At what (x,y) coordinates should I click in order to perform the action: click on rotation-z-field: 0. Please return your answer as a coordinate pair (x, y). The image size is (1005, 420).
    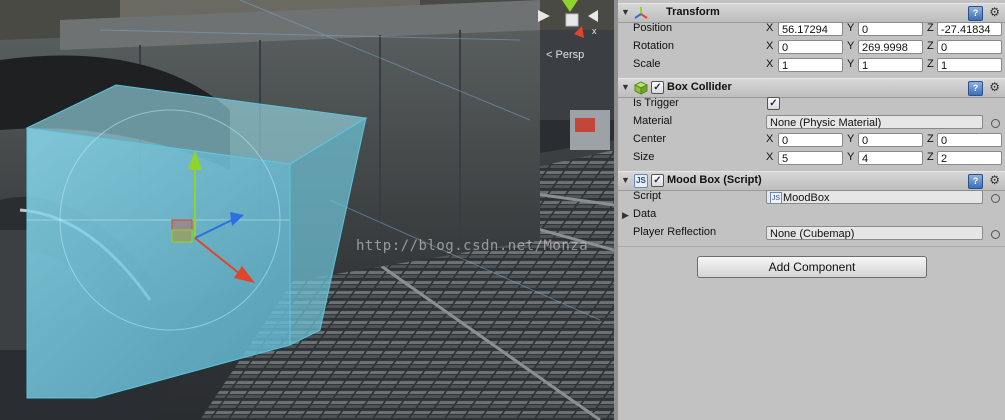
    Looking at the image, I should click on (969, 47).